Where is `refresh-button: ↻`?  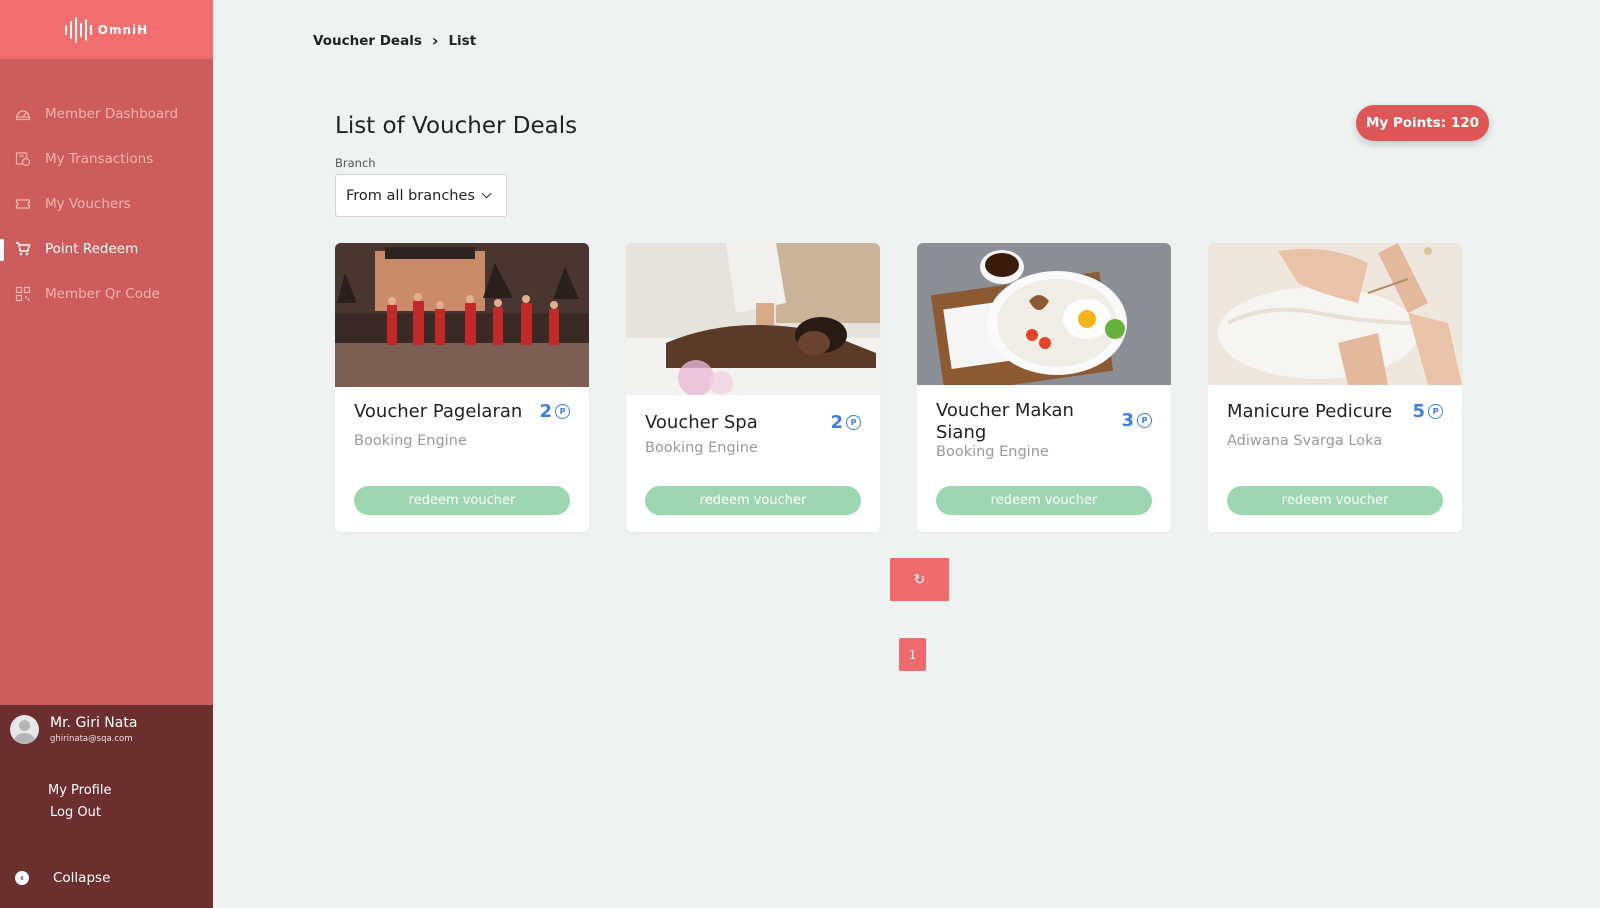
refresh-button: ↻ is located at coordinates (919, 579).